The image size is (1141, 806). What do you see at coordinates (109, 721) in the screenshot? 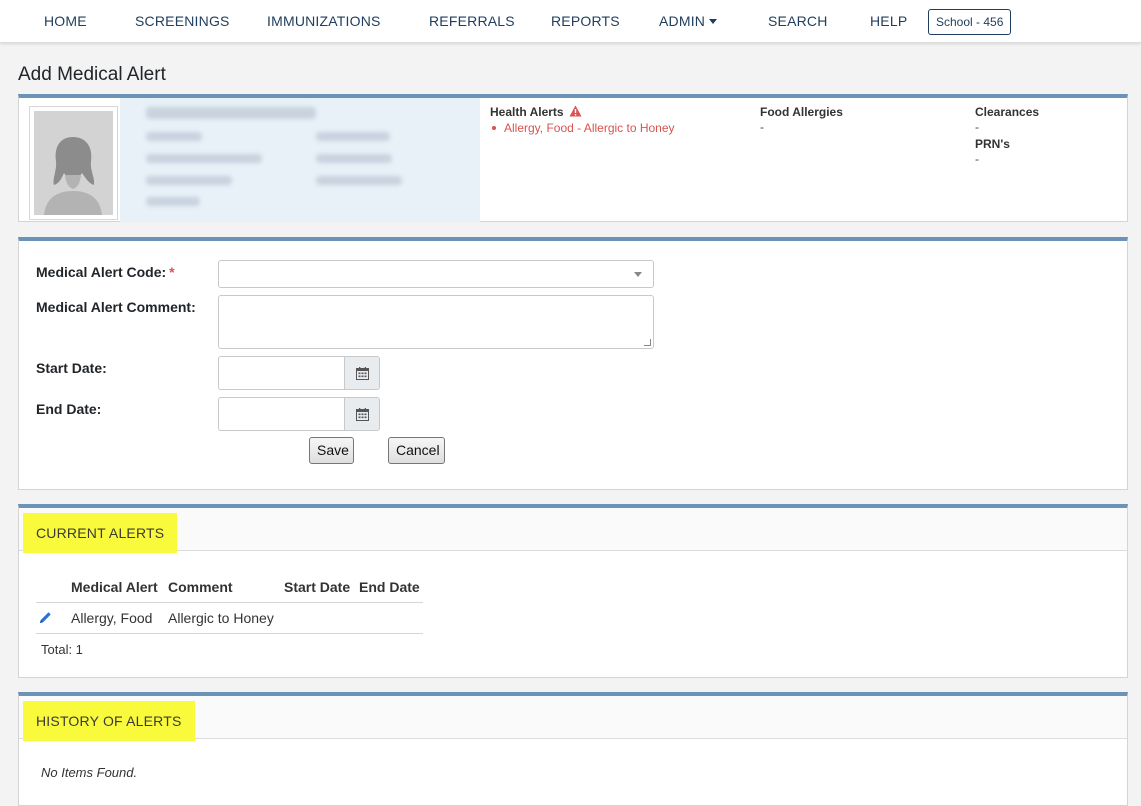
I see `history-alerts-heading: HISTORY OF ALERTS` at bounding box center [109, 721].